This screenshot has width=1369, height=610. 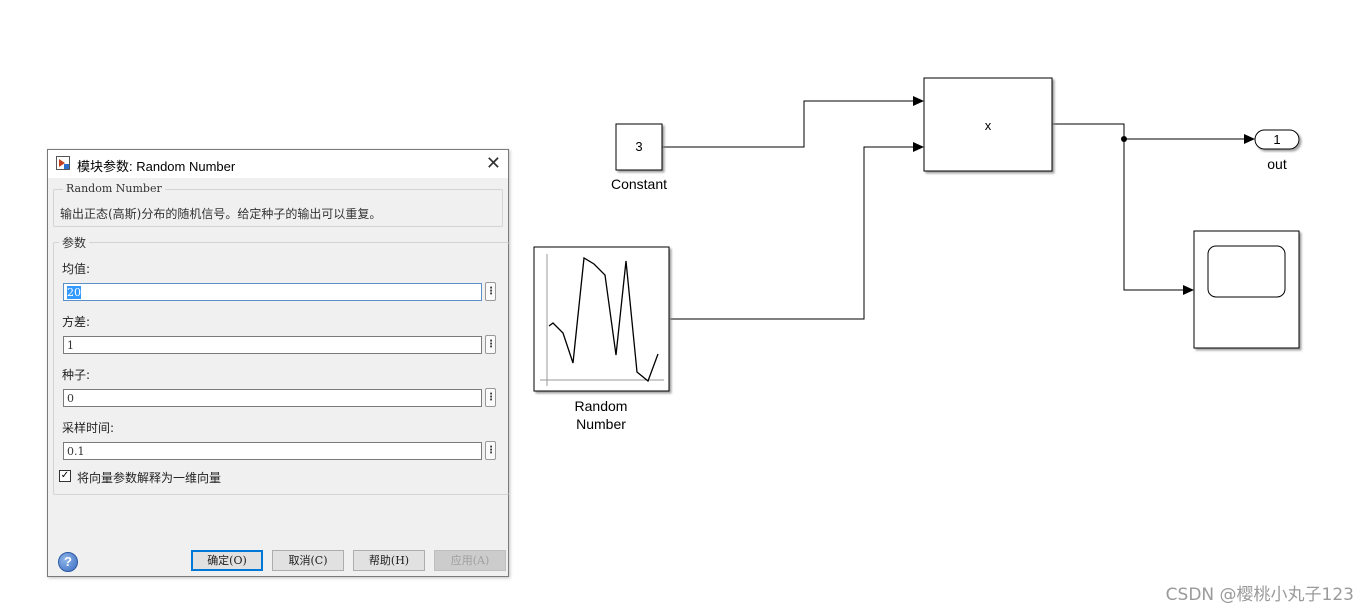 I want to click on param-label-mean: 均值:, so click(x=76, y=269).